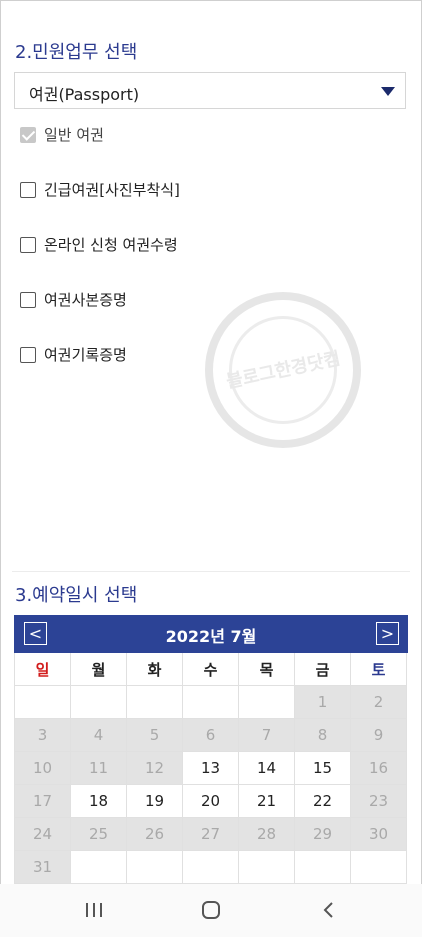  What do you see at coordinates (155, 801) in the screenshot?
I see `calendar-day: 19` at bounding box center [155, 801].